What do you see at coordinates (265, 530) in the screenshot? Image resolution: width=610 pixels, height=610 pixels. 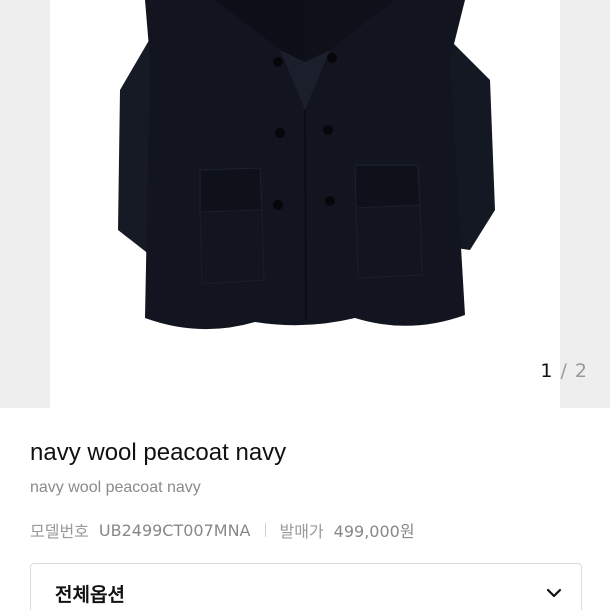 I see `meta-divider` at bounding box center [265, 530].